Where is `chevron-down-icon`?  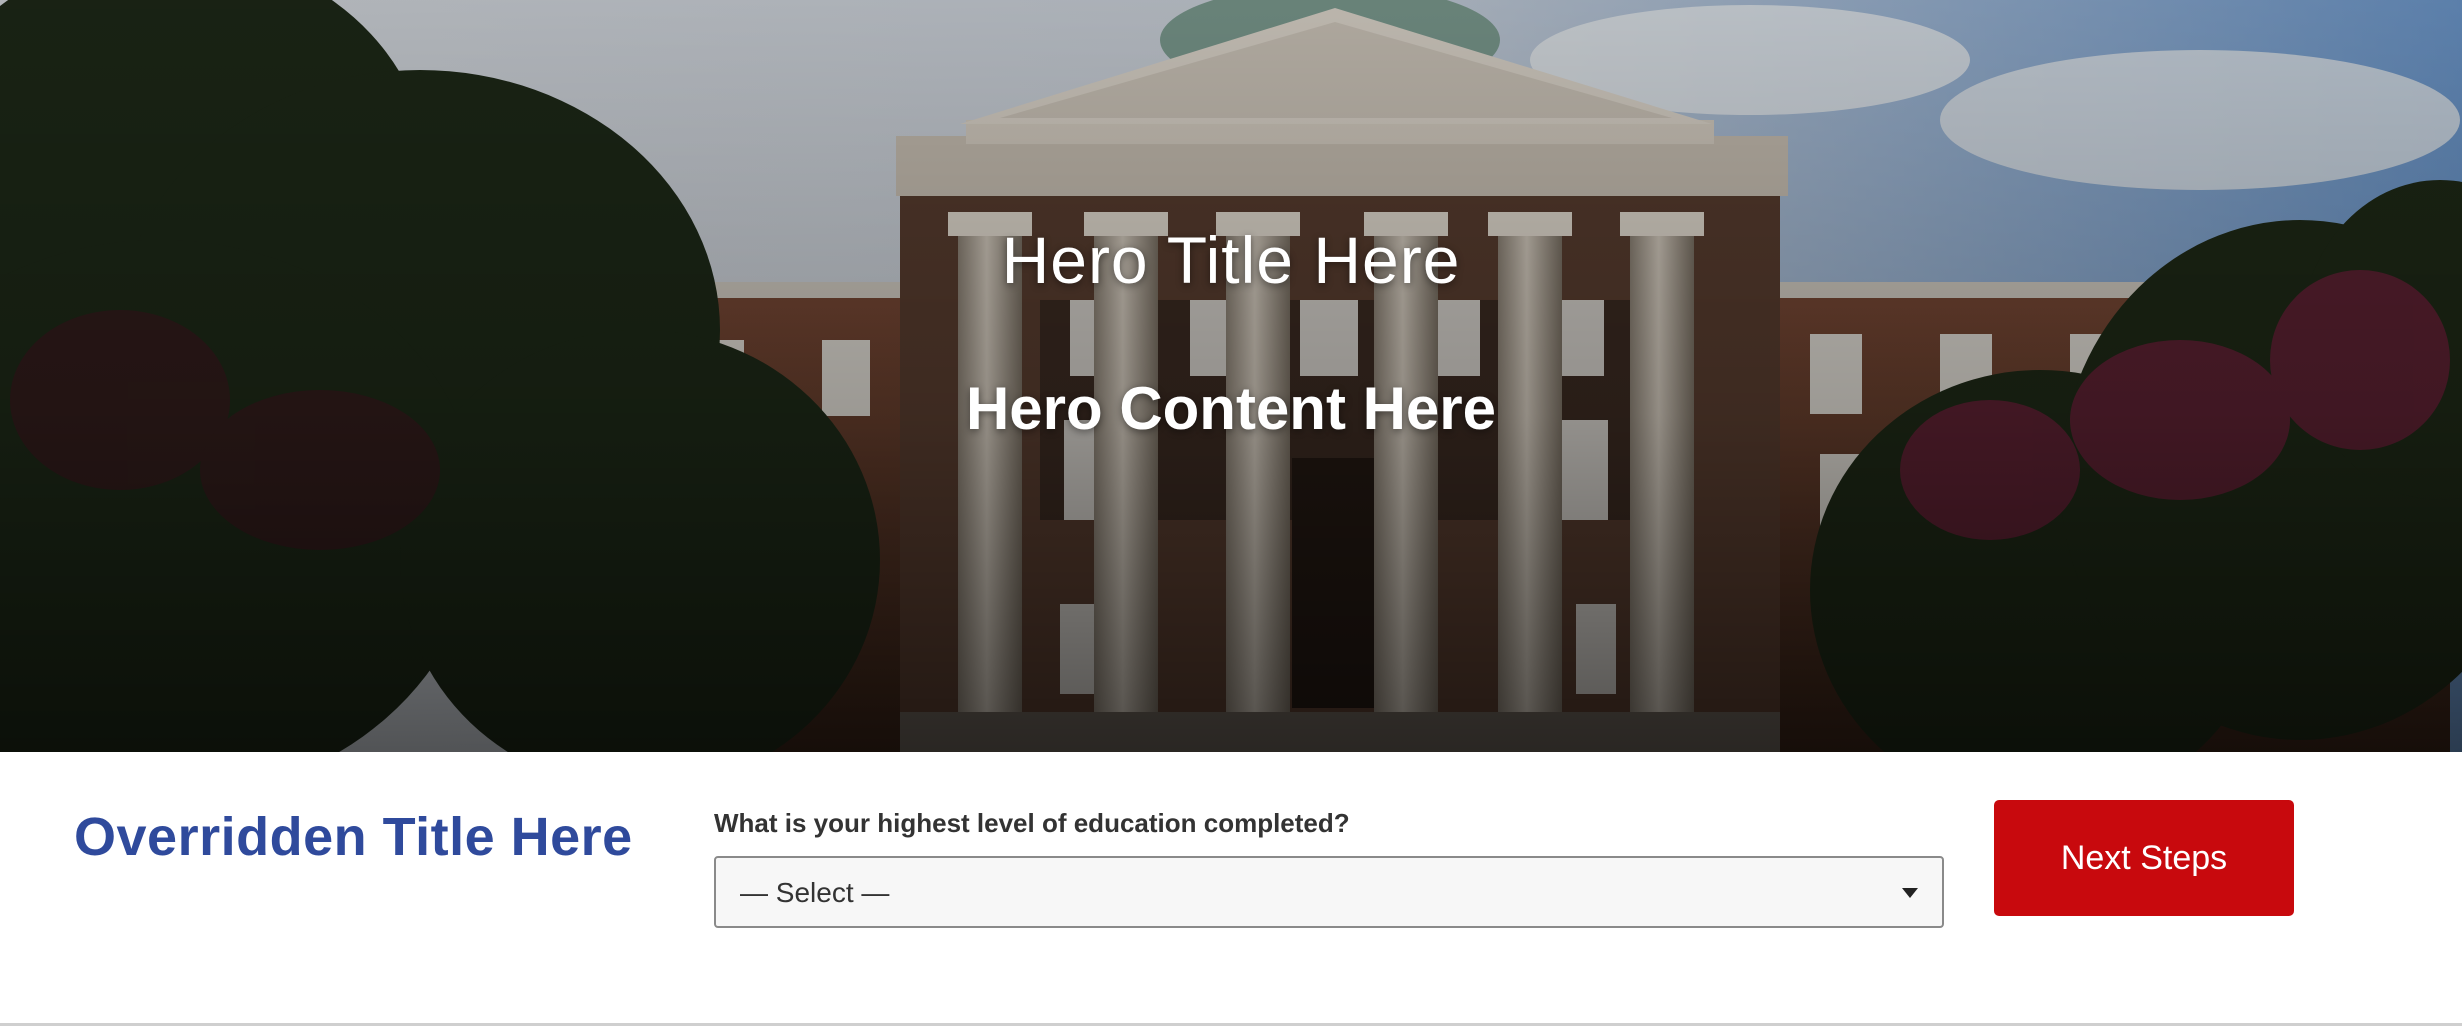
chevron-down-icon is located at coordinates (1910, 893).